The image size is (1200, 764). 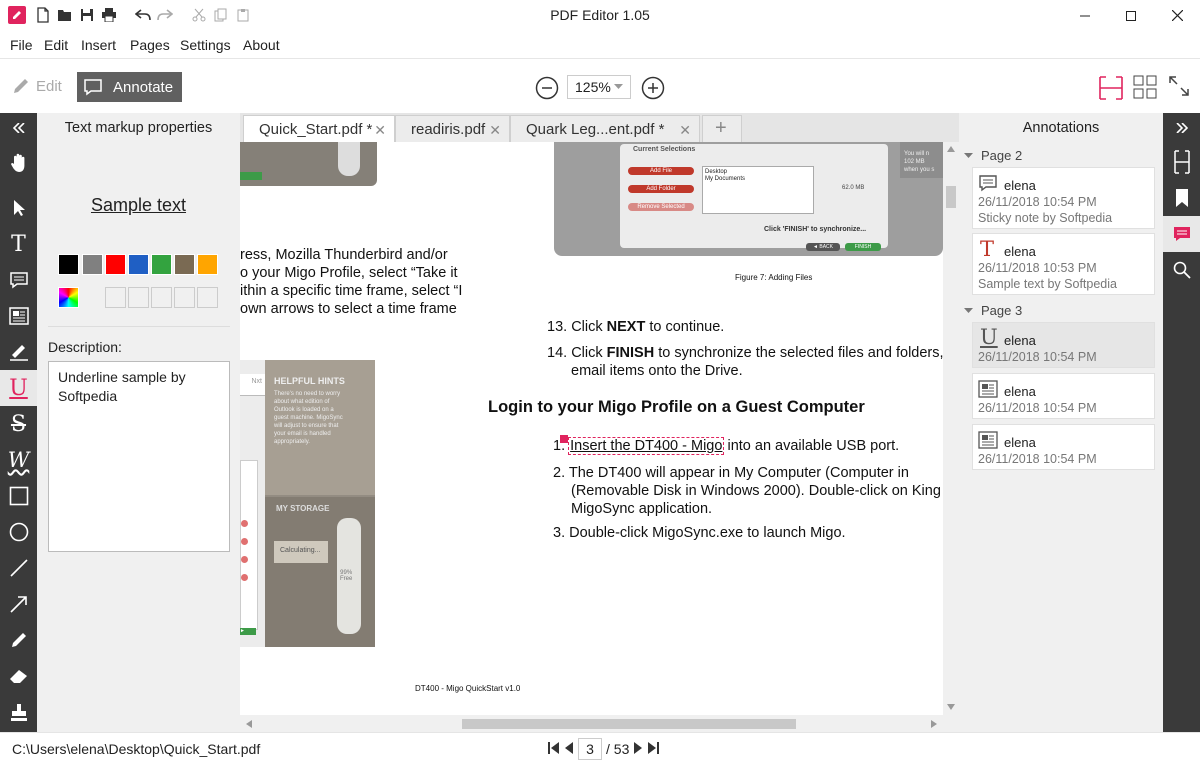 What do you see at coordinates (1111, 89) in the screenshot?
I see `single-page-view-icon` at bounding box center [1111, 89].